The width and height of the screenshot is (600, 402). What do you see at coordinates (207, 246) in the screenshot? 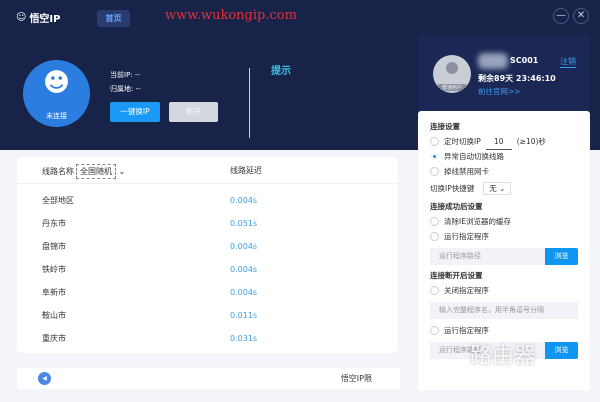
I see `table-row: 盘锦市 0.004s` at bounding box center [207, 246].